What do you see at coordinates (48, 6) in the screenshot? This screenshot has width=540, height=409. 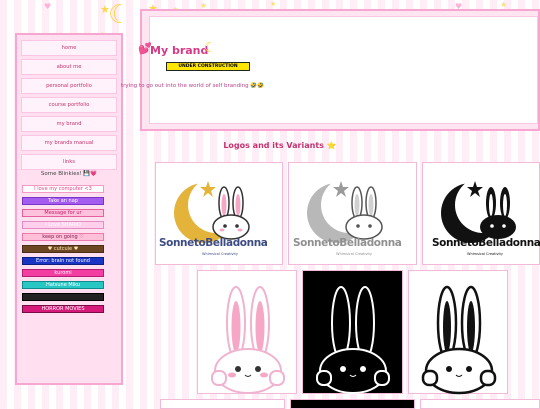 I see `heart-icon: ♥` at bounding box center [48, 6].